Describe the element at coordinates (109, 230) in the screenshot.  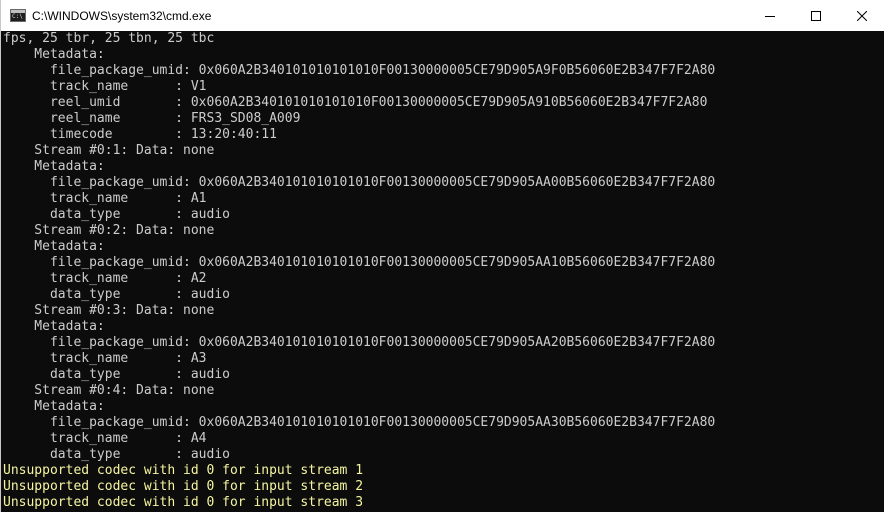
I see `console-line: Stream #0:2: Data: none` at that location.